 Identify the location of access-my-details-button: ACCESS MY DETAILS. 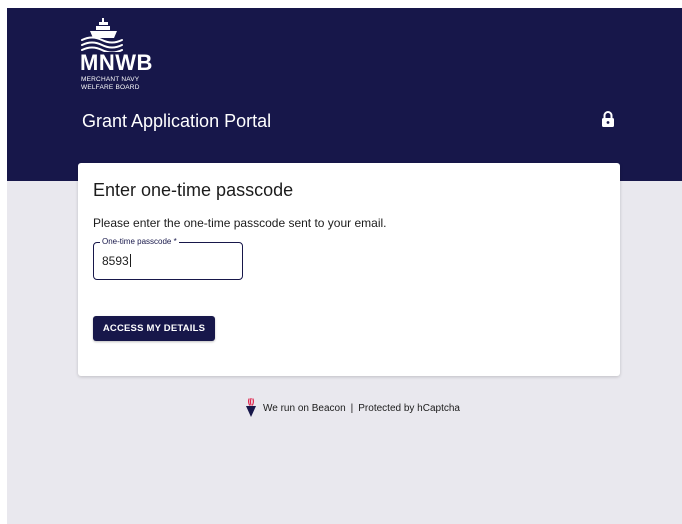
(154, 328).